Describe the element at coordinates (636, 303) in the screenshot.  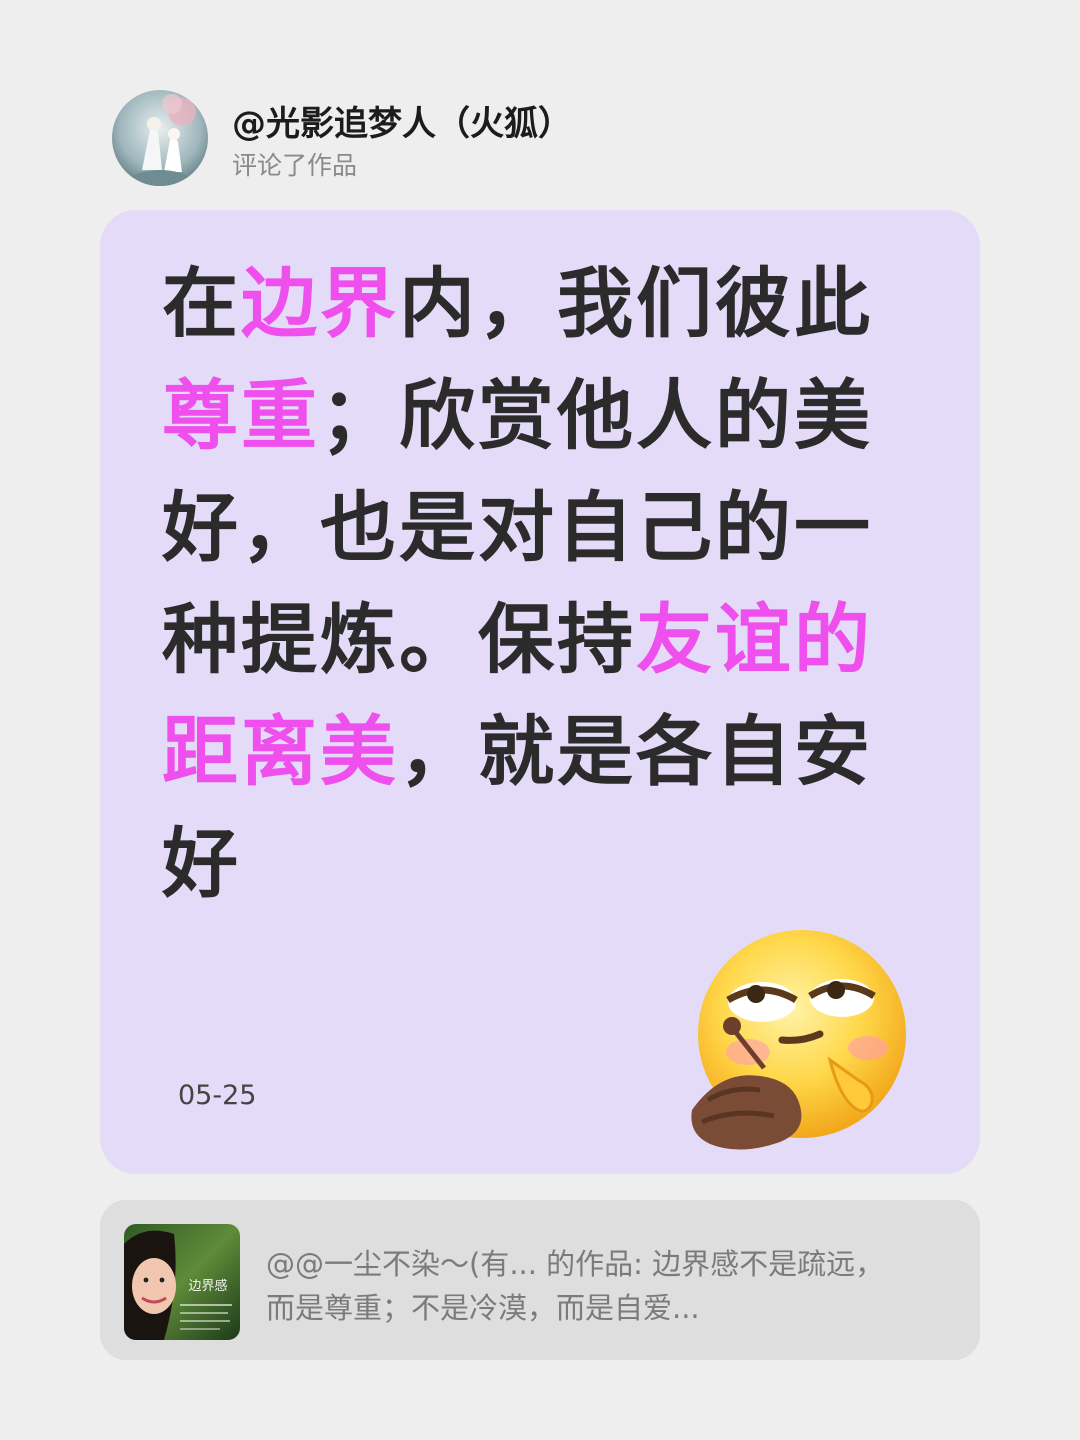
I see `comment-text-segment: 内，我们彼此` at that location.